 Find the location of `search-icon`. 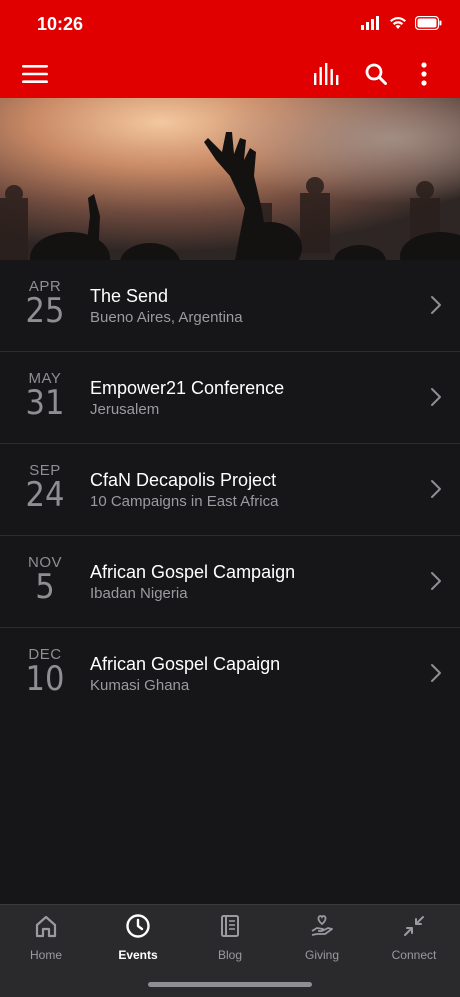

search-icon is located at coordinates (376, 74).